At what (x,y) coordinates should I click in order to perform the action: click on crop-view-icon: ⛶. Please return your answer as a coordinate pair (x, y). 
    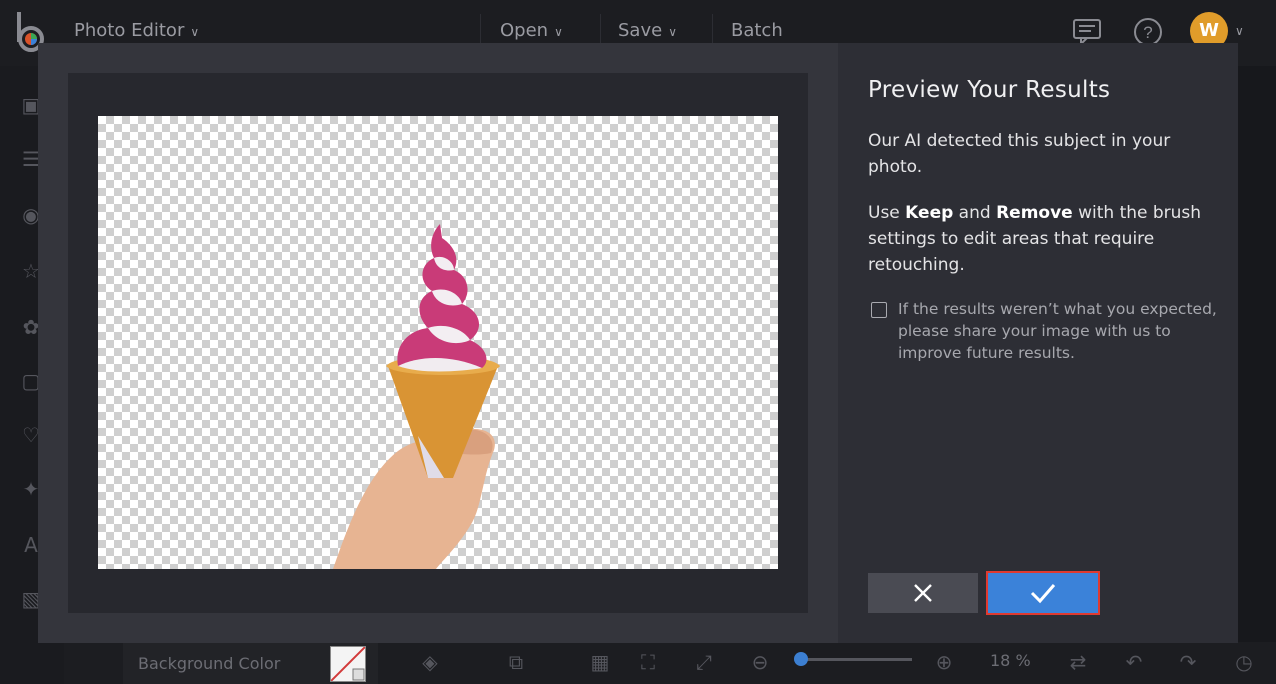
    Looking at the image, I should click on (648, 662).